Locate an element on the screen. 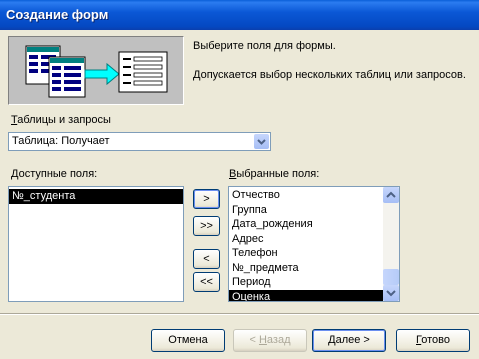  title-bar: Создание форм is located at coordinates (239, 15).